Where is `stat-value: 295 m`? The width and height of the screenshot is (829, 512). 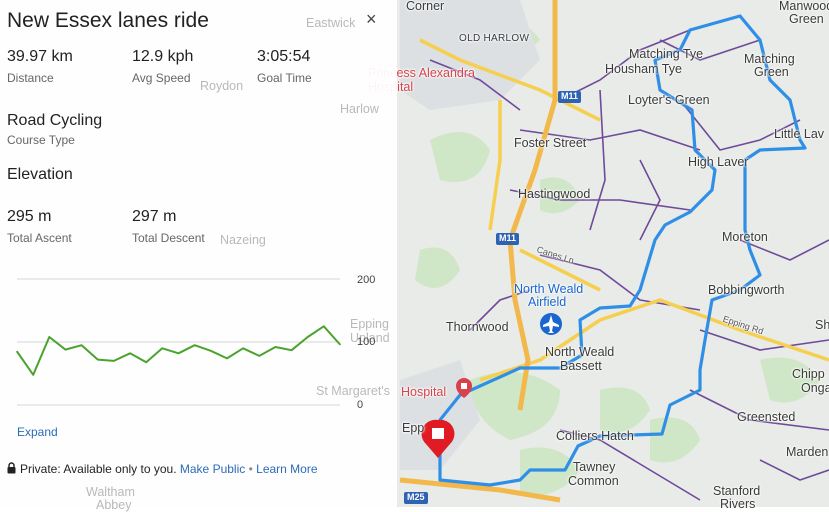
stat-value: 295 m is located at coordinates (29, 216).